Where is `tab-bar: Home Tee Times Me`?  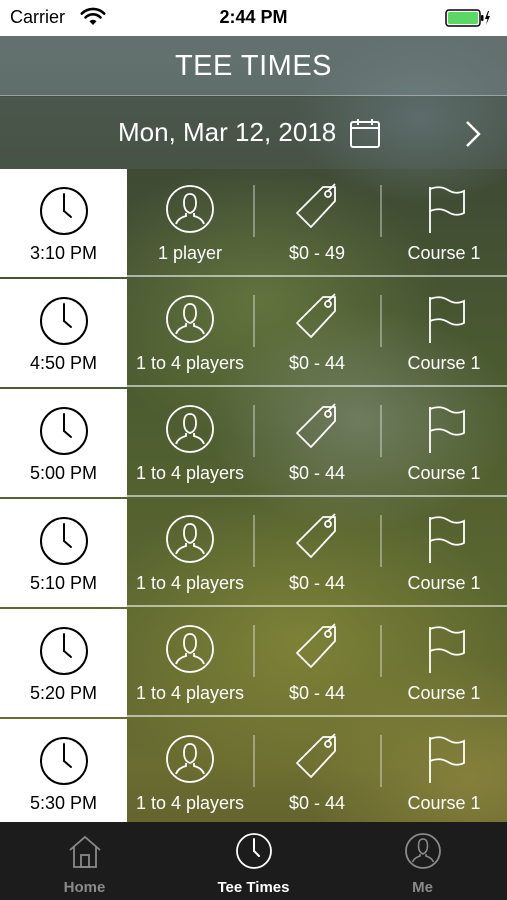 tab-bar: Home Tee Times Me is located at coordinates (253, 861).